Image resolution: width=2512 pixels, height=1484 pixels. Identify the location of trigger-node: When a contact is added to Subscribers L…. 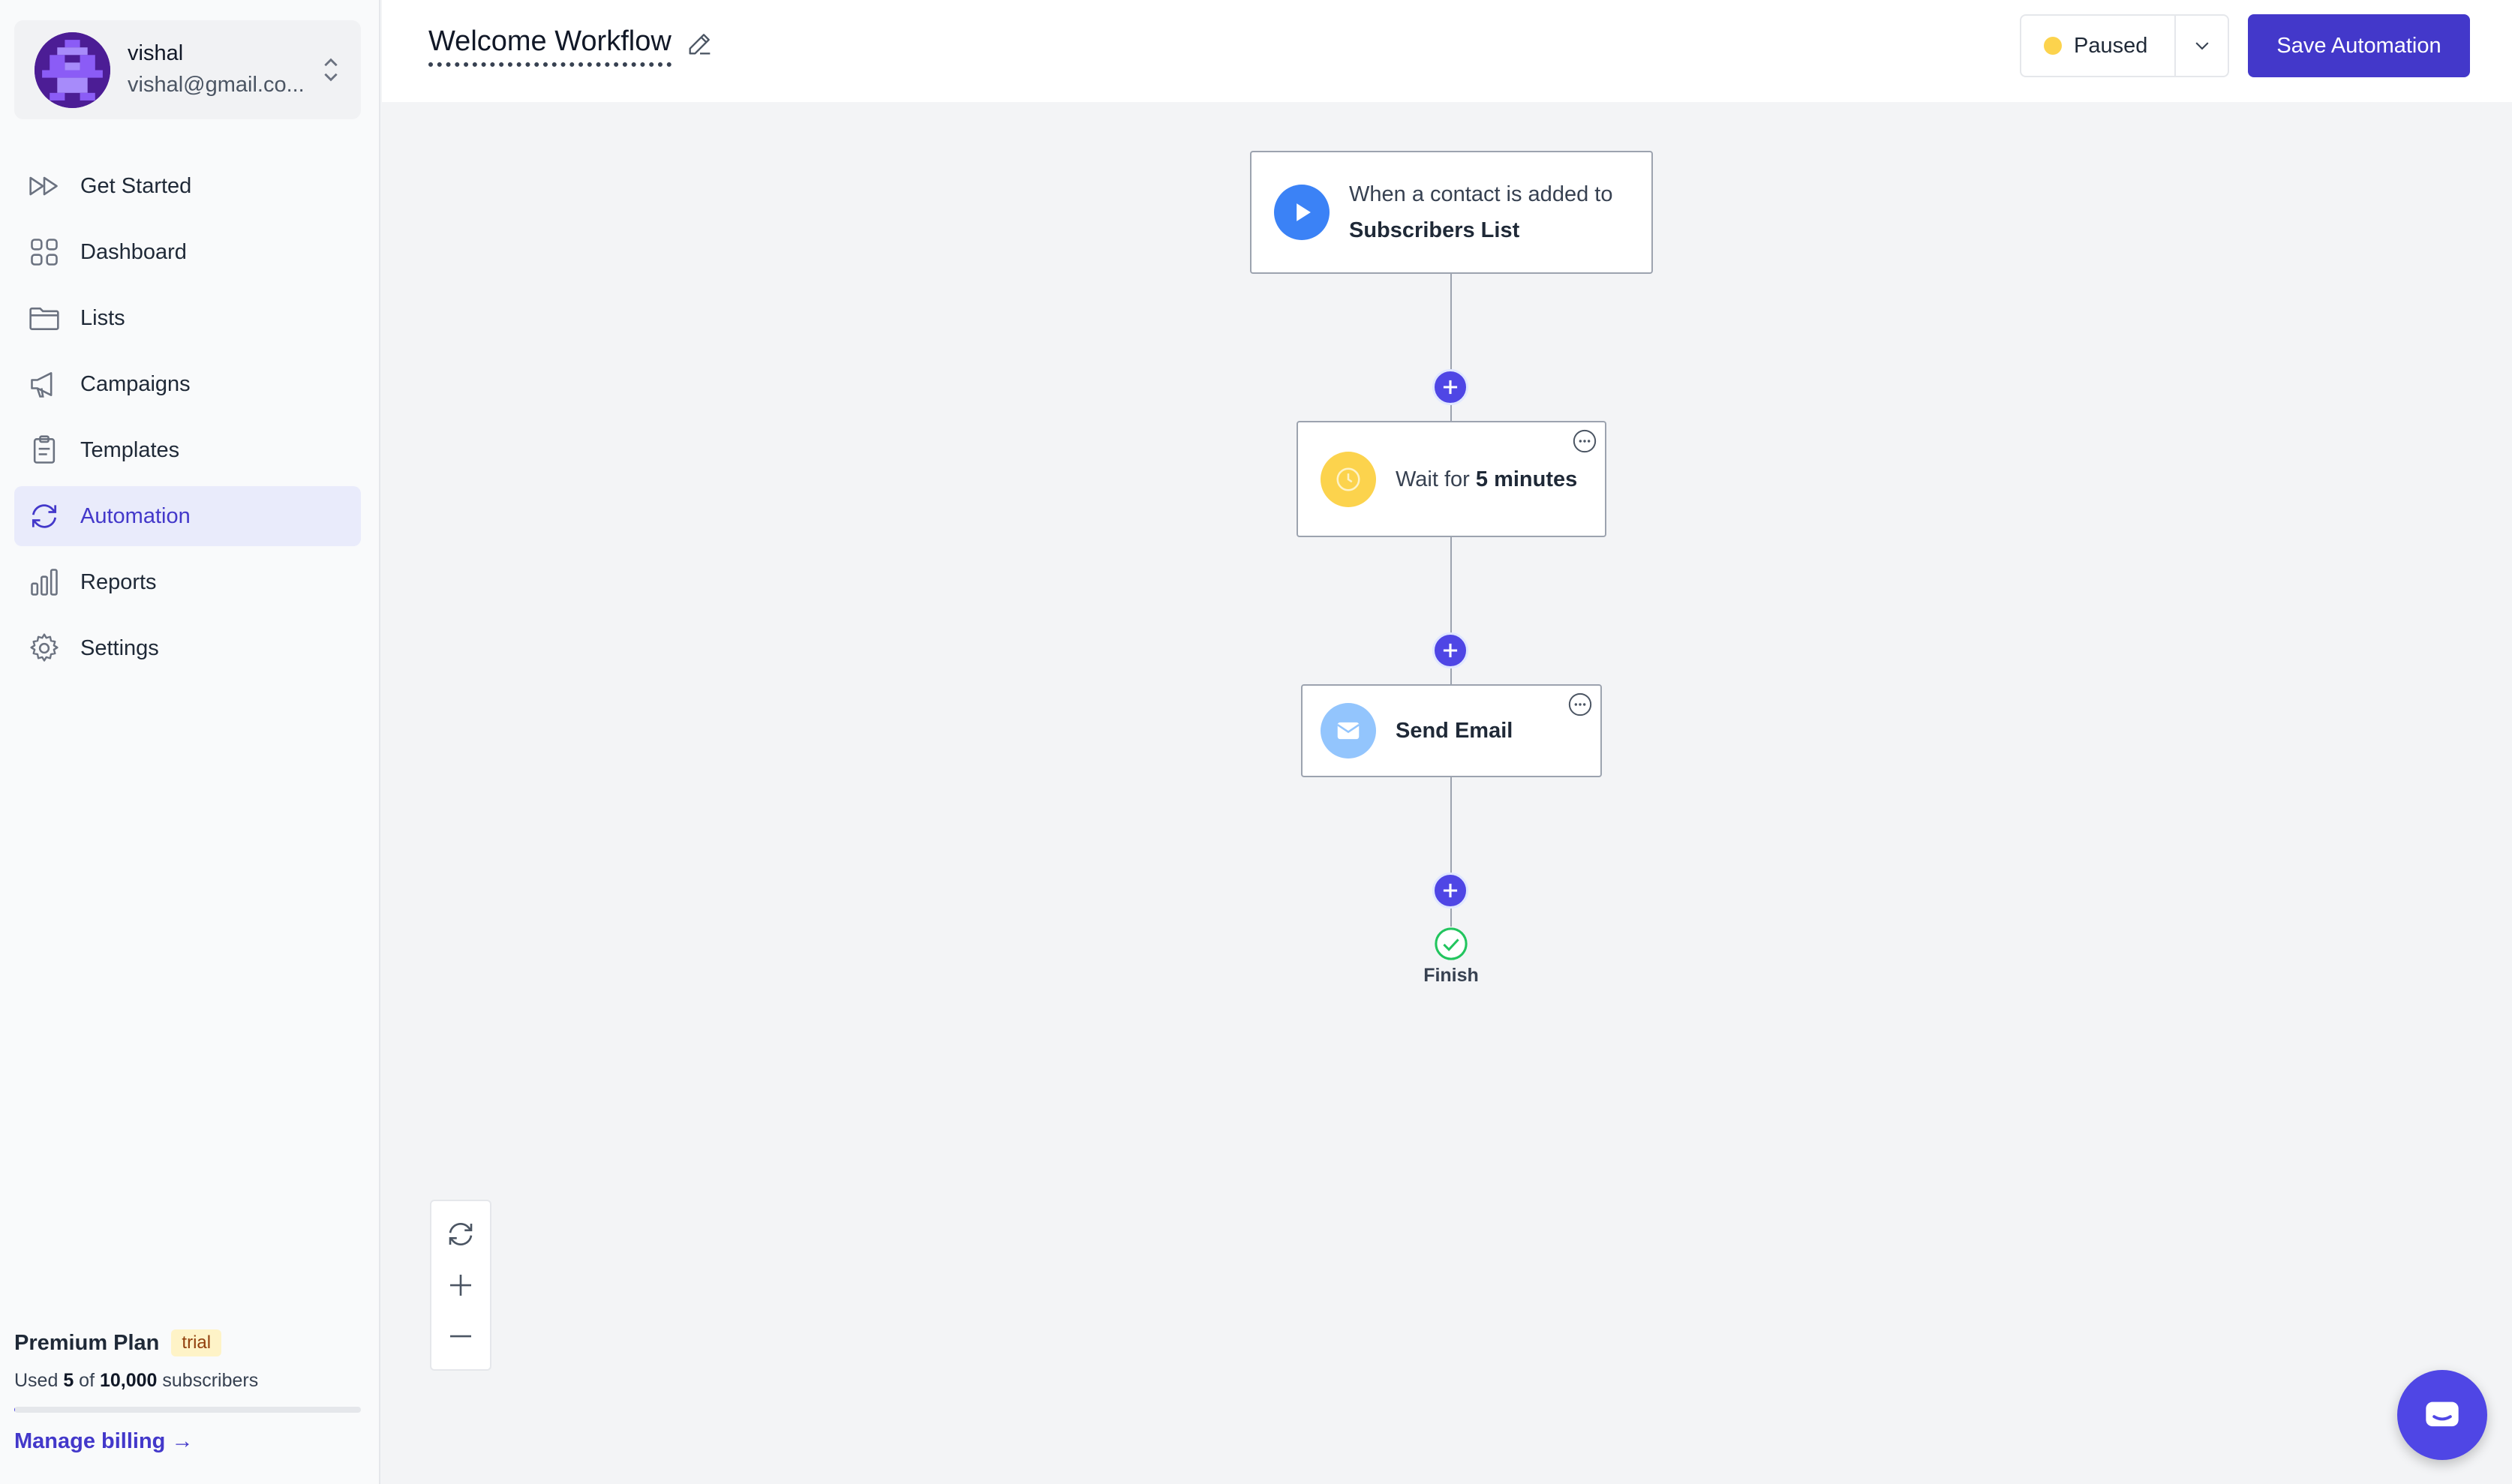
(1451, 212).